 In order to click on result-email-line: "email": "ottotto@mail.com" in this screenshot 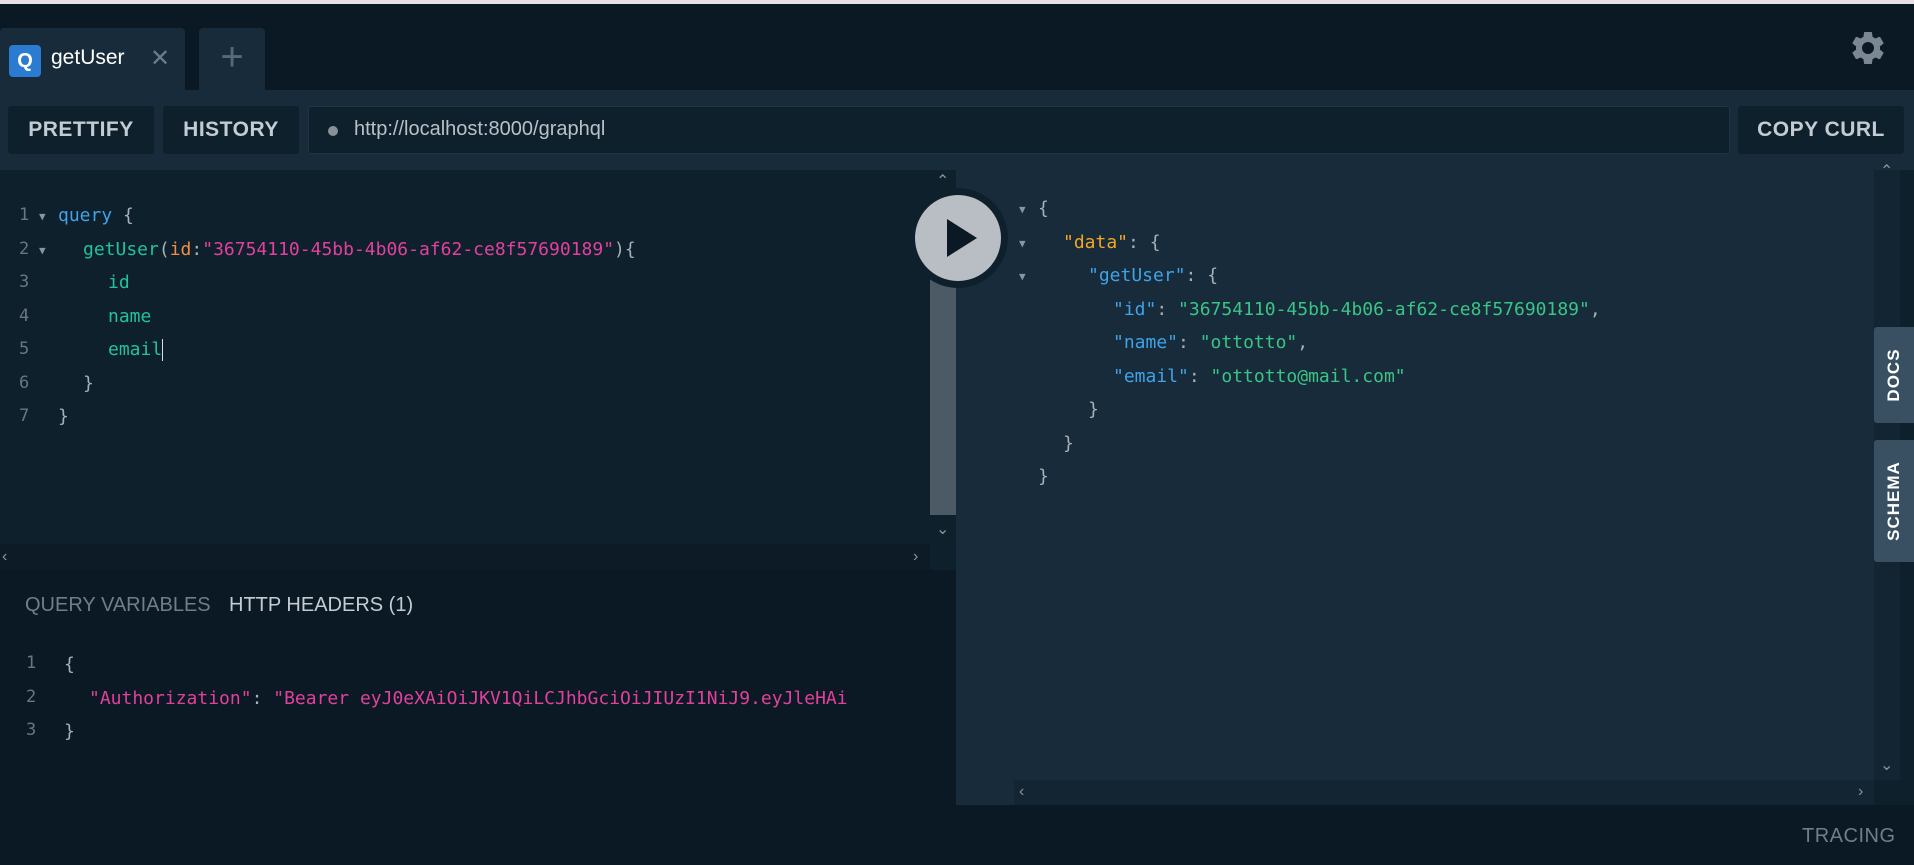, I will do `click(1259, 376)`.